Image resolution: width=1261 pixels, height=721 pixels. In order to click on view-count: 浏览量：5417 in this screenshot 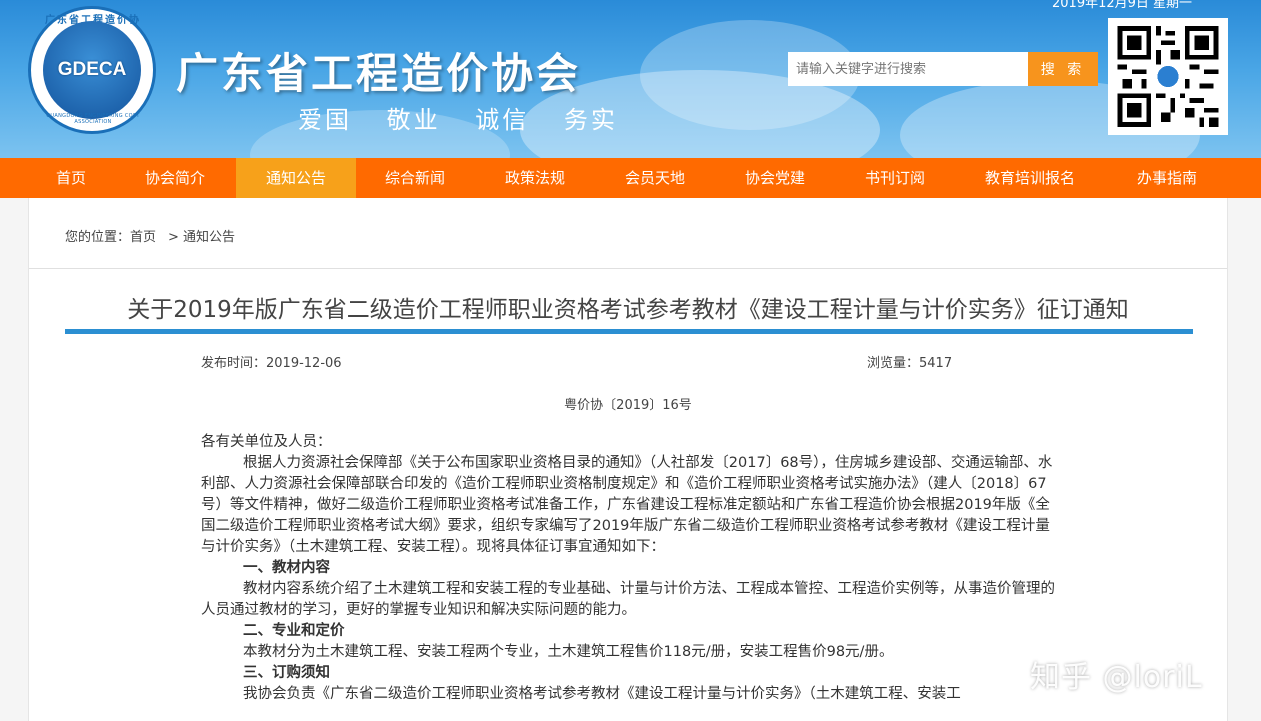, I will do `click(909, 361)`.